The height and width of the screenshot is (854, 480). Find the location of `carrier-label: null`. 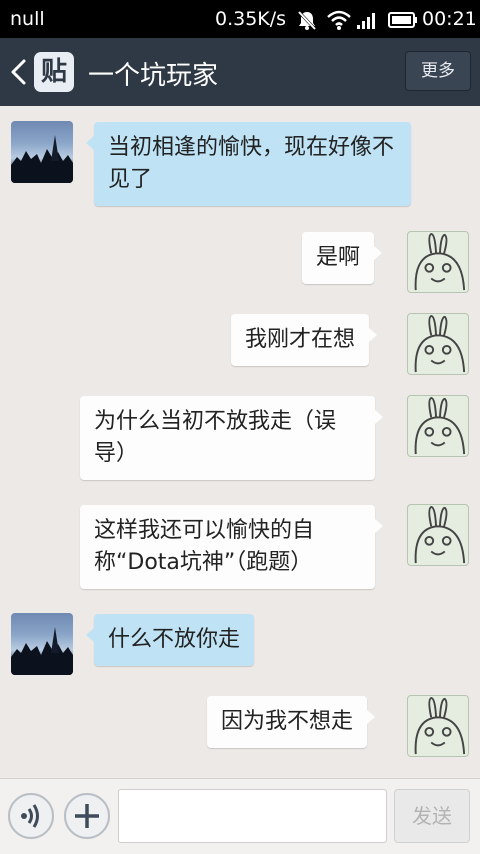

carrier-label: null is located at coordinates (27, 19).